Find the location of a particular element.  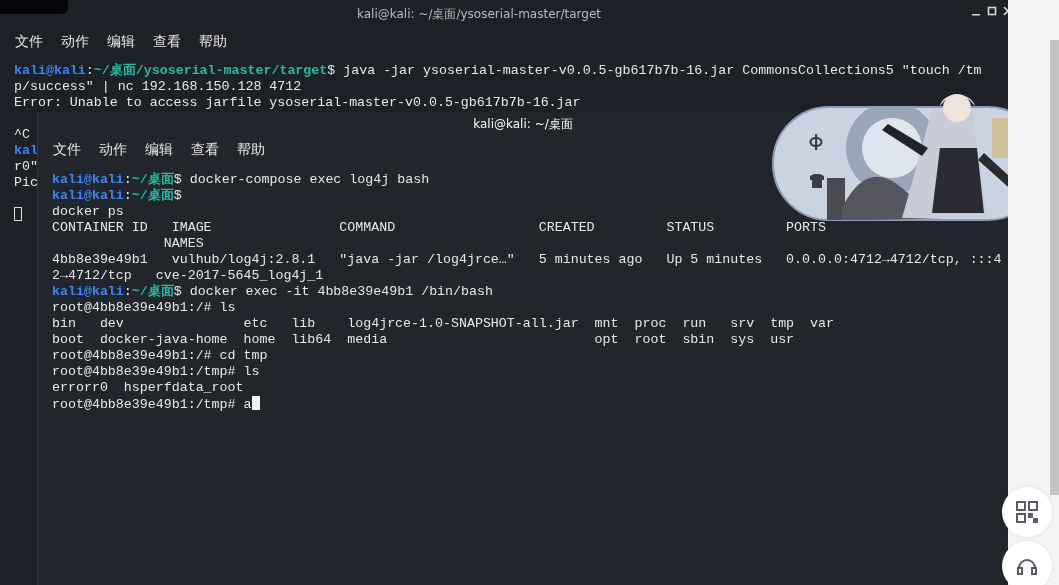

prompt-line: kali@kali:~/桌面$ is located at coordinates (117, 196).